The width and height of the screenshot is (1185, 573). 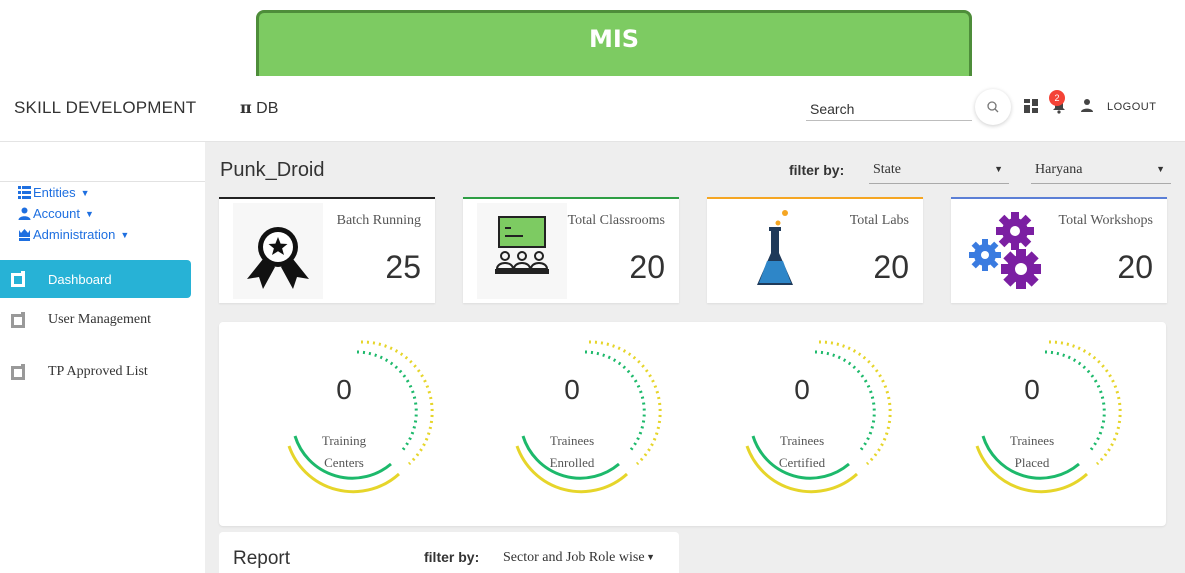 I want to click on sidebar-item-label: TP Approved List, so click(x=98, y=371).